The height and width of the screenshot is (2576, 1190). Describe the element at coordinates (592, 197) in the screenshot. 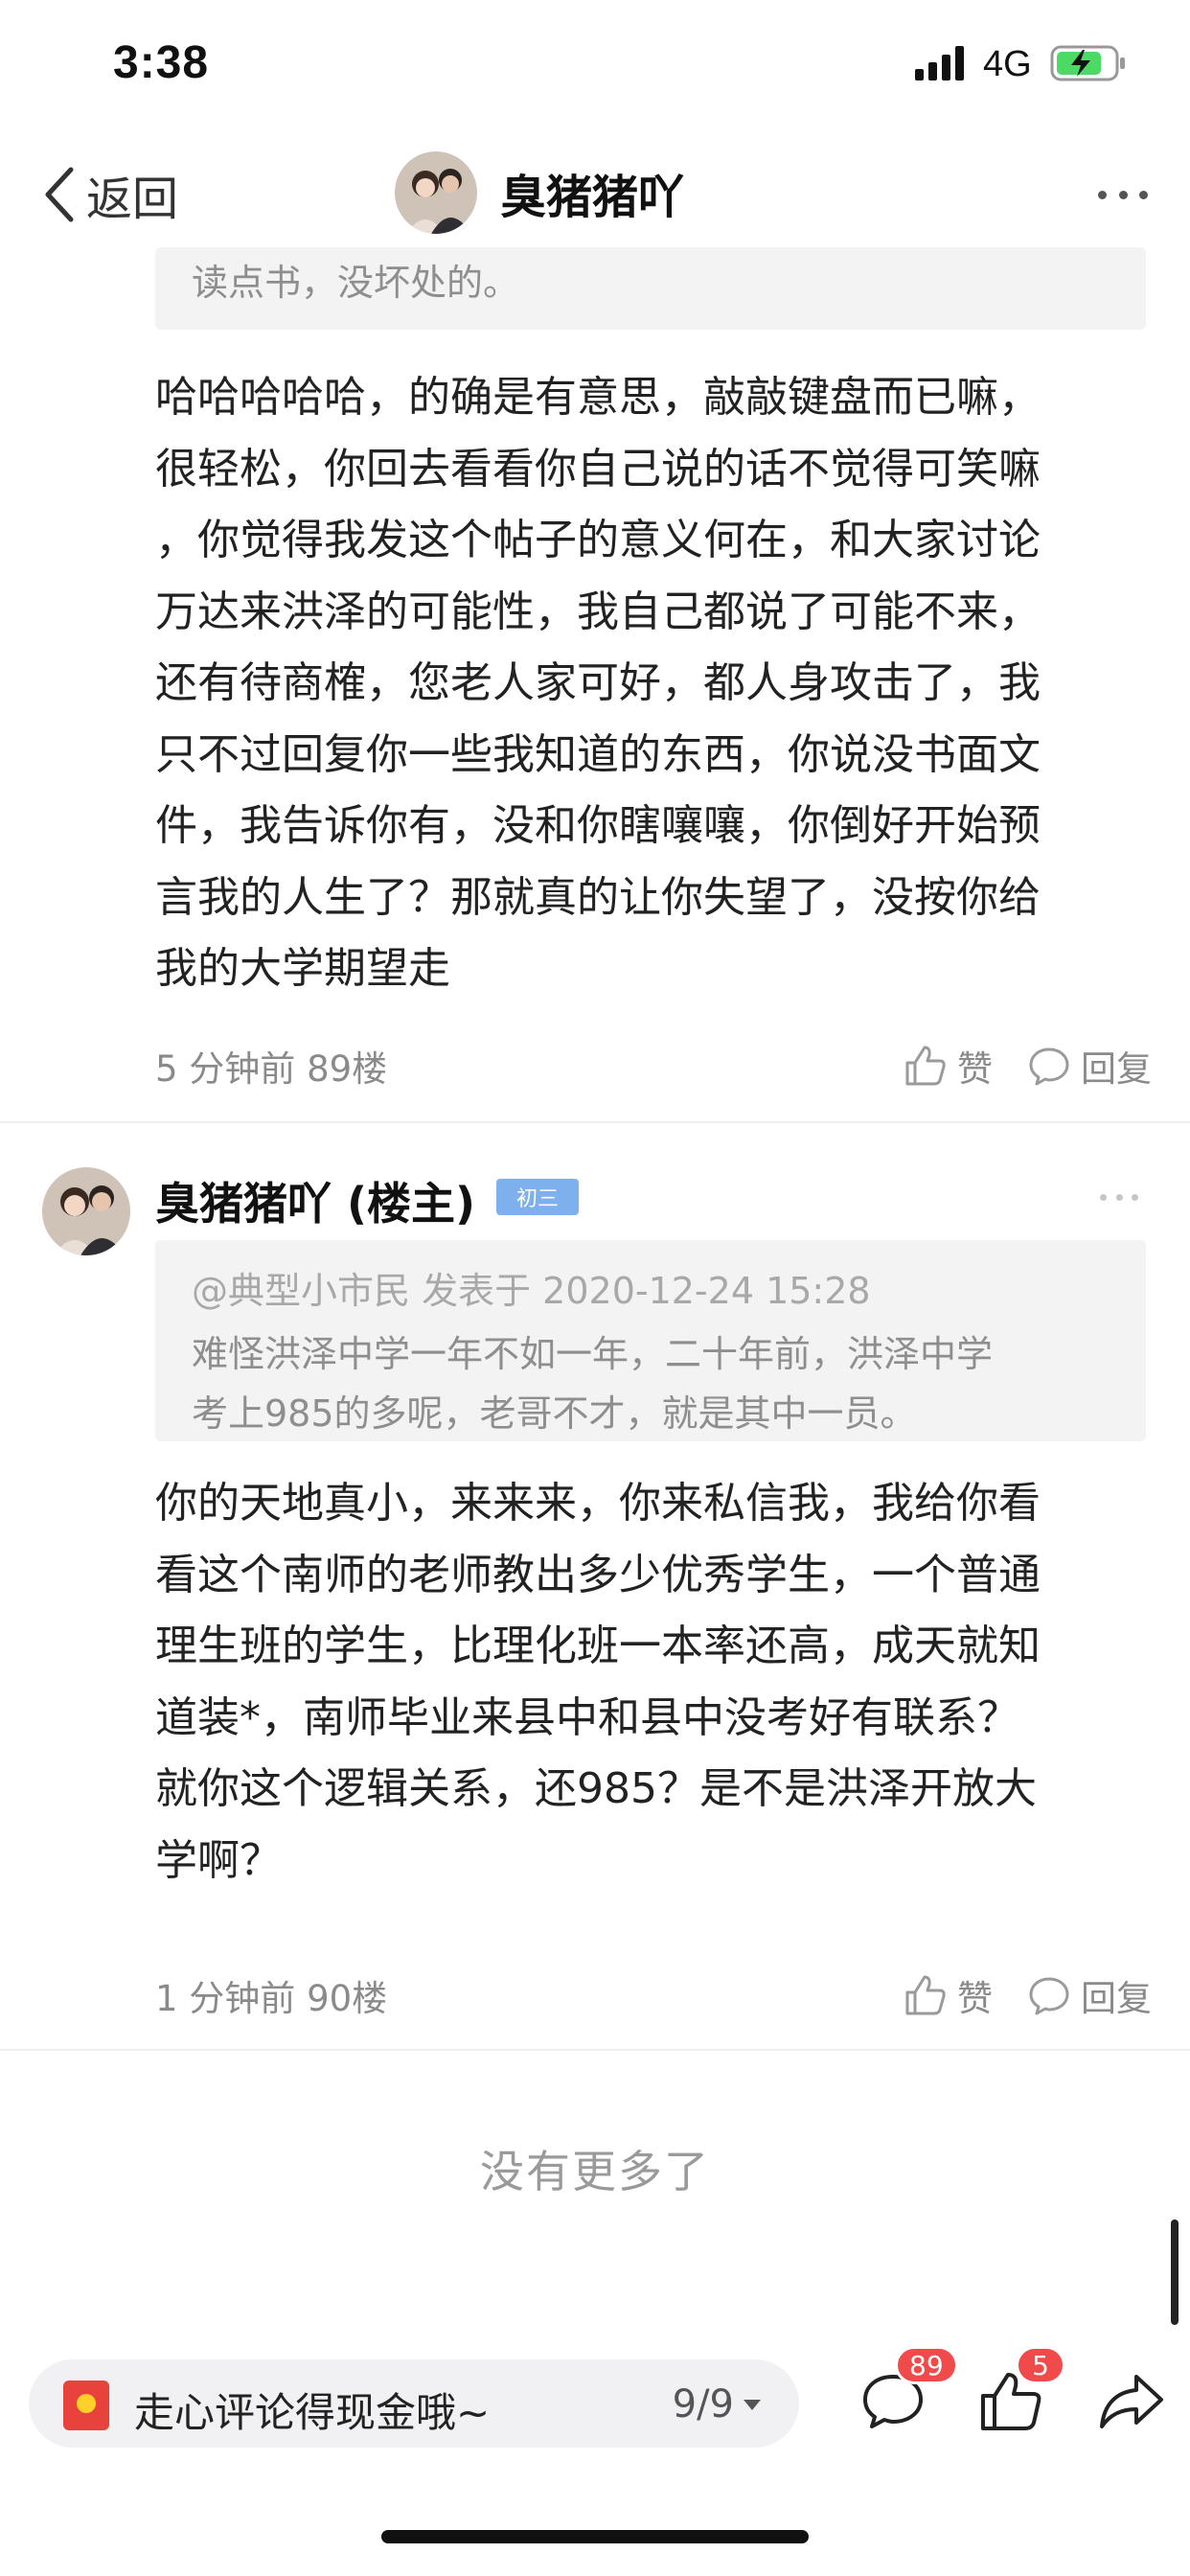

I see `nav-title: 臭猪猪吖` at that location.